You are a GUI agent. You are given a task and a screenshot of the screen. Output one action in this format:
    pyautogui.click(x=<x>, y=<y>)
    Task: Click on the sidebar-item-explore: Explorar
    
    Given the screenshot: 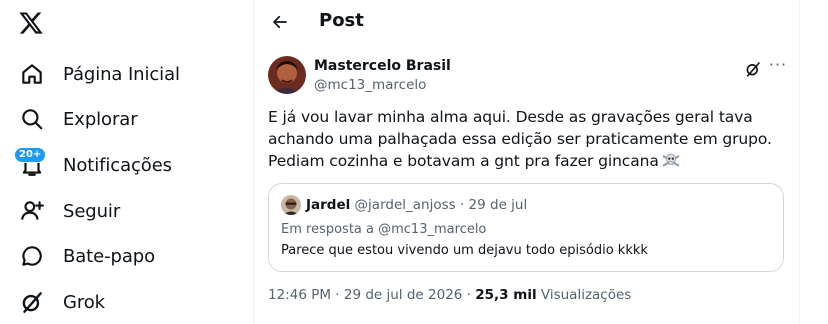 What is the action you would take?
    pyautogui.click(x=125, y=119)
    